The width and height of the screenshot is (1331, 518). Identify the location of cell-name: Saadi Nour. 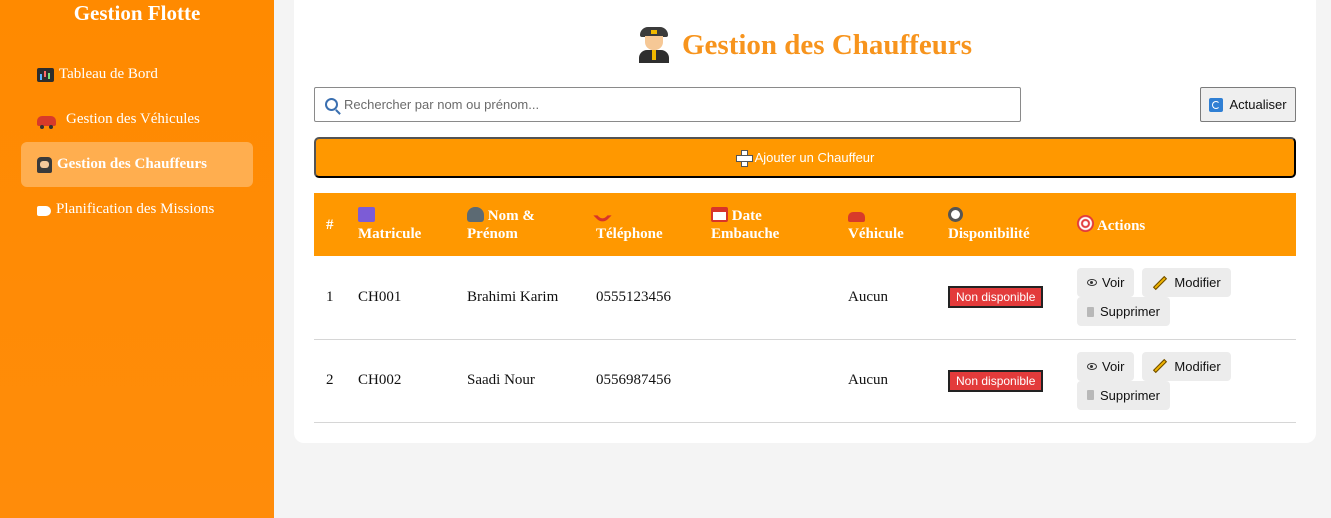
(501, 380).